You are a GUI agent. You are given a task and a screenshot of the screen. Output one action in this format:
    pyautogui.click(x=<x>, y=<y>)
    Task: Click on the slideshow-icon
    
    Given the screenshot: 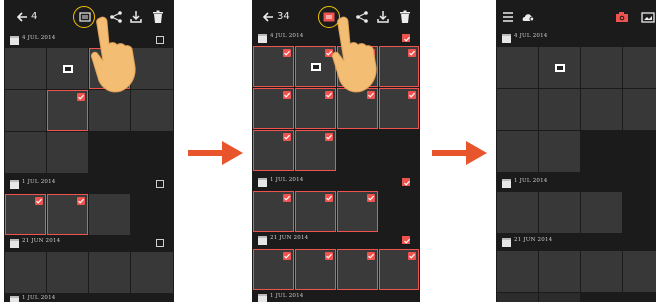 What is the action you would take?
    pyautogui.click(x=648, y=17)
    